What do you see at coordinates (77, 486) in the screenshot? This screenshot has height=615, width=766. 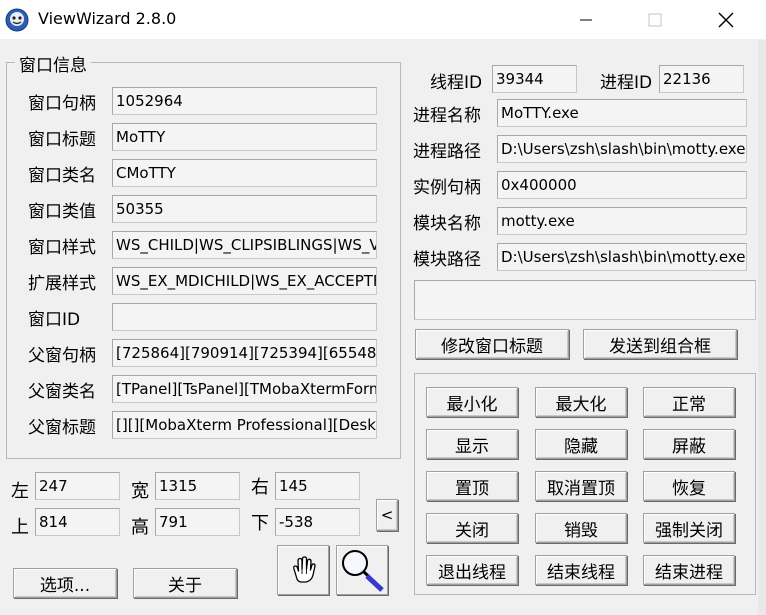 I see `left-field: 247` at bounding box center [77, 486].